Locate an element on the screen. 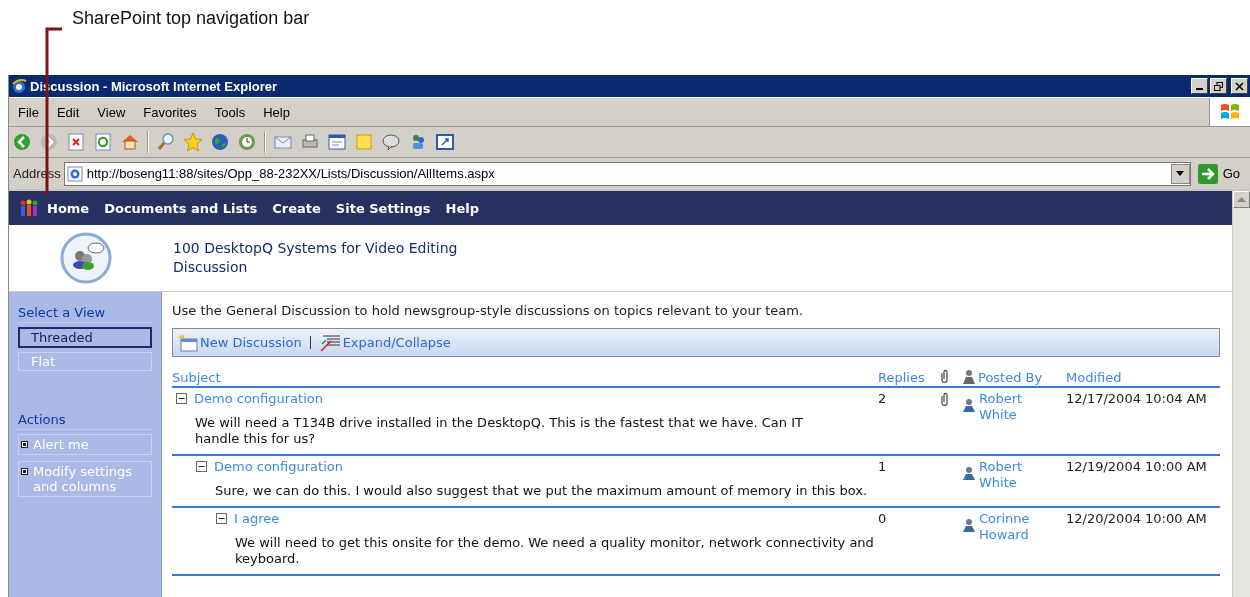 The height and width of the screenshot is (597, 1250). column-header: Replies is located at coordinates (909, 377).